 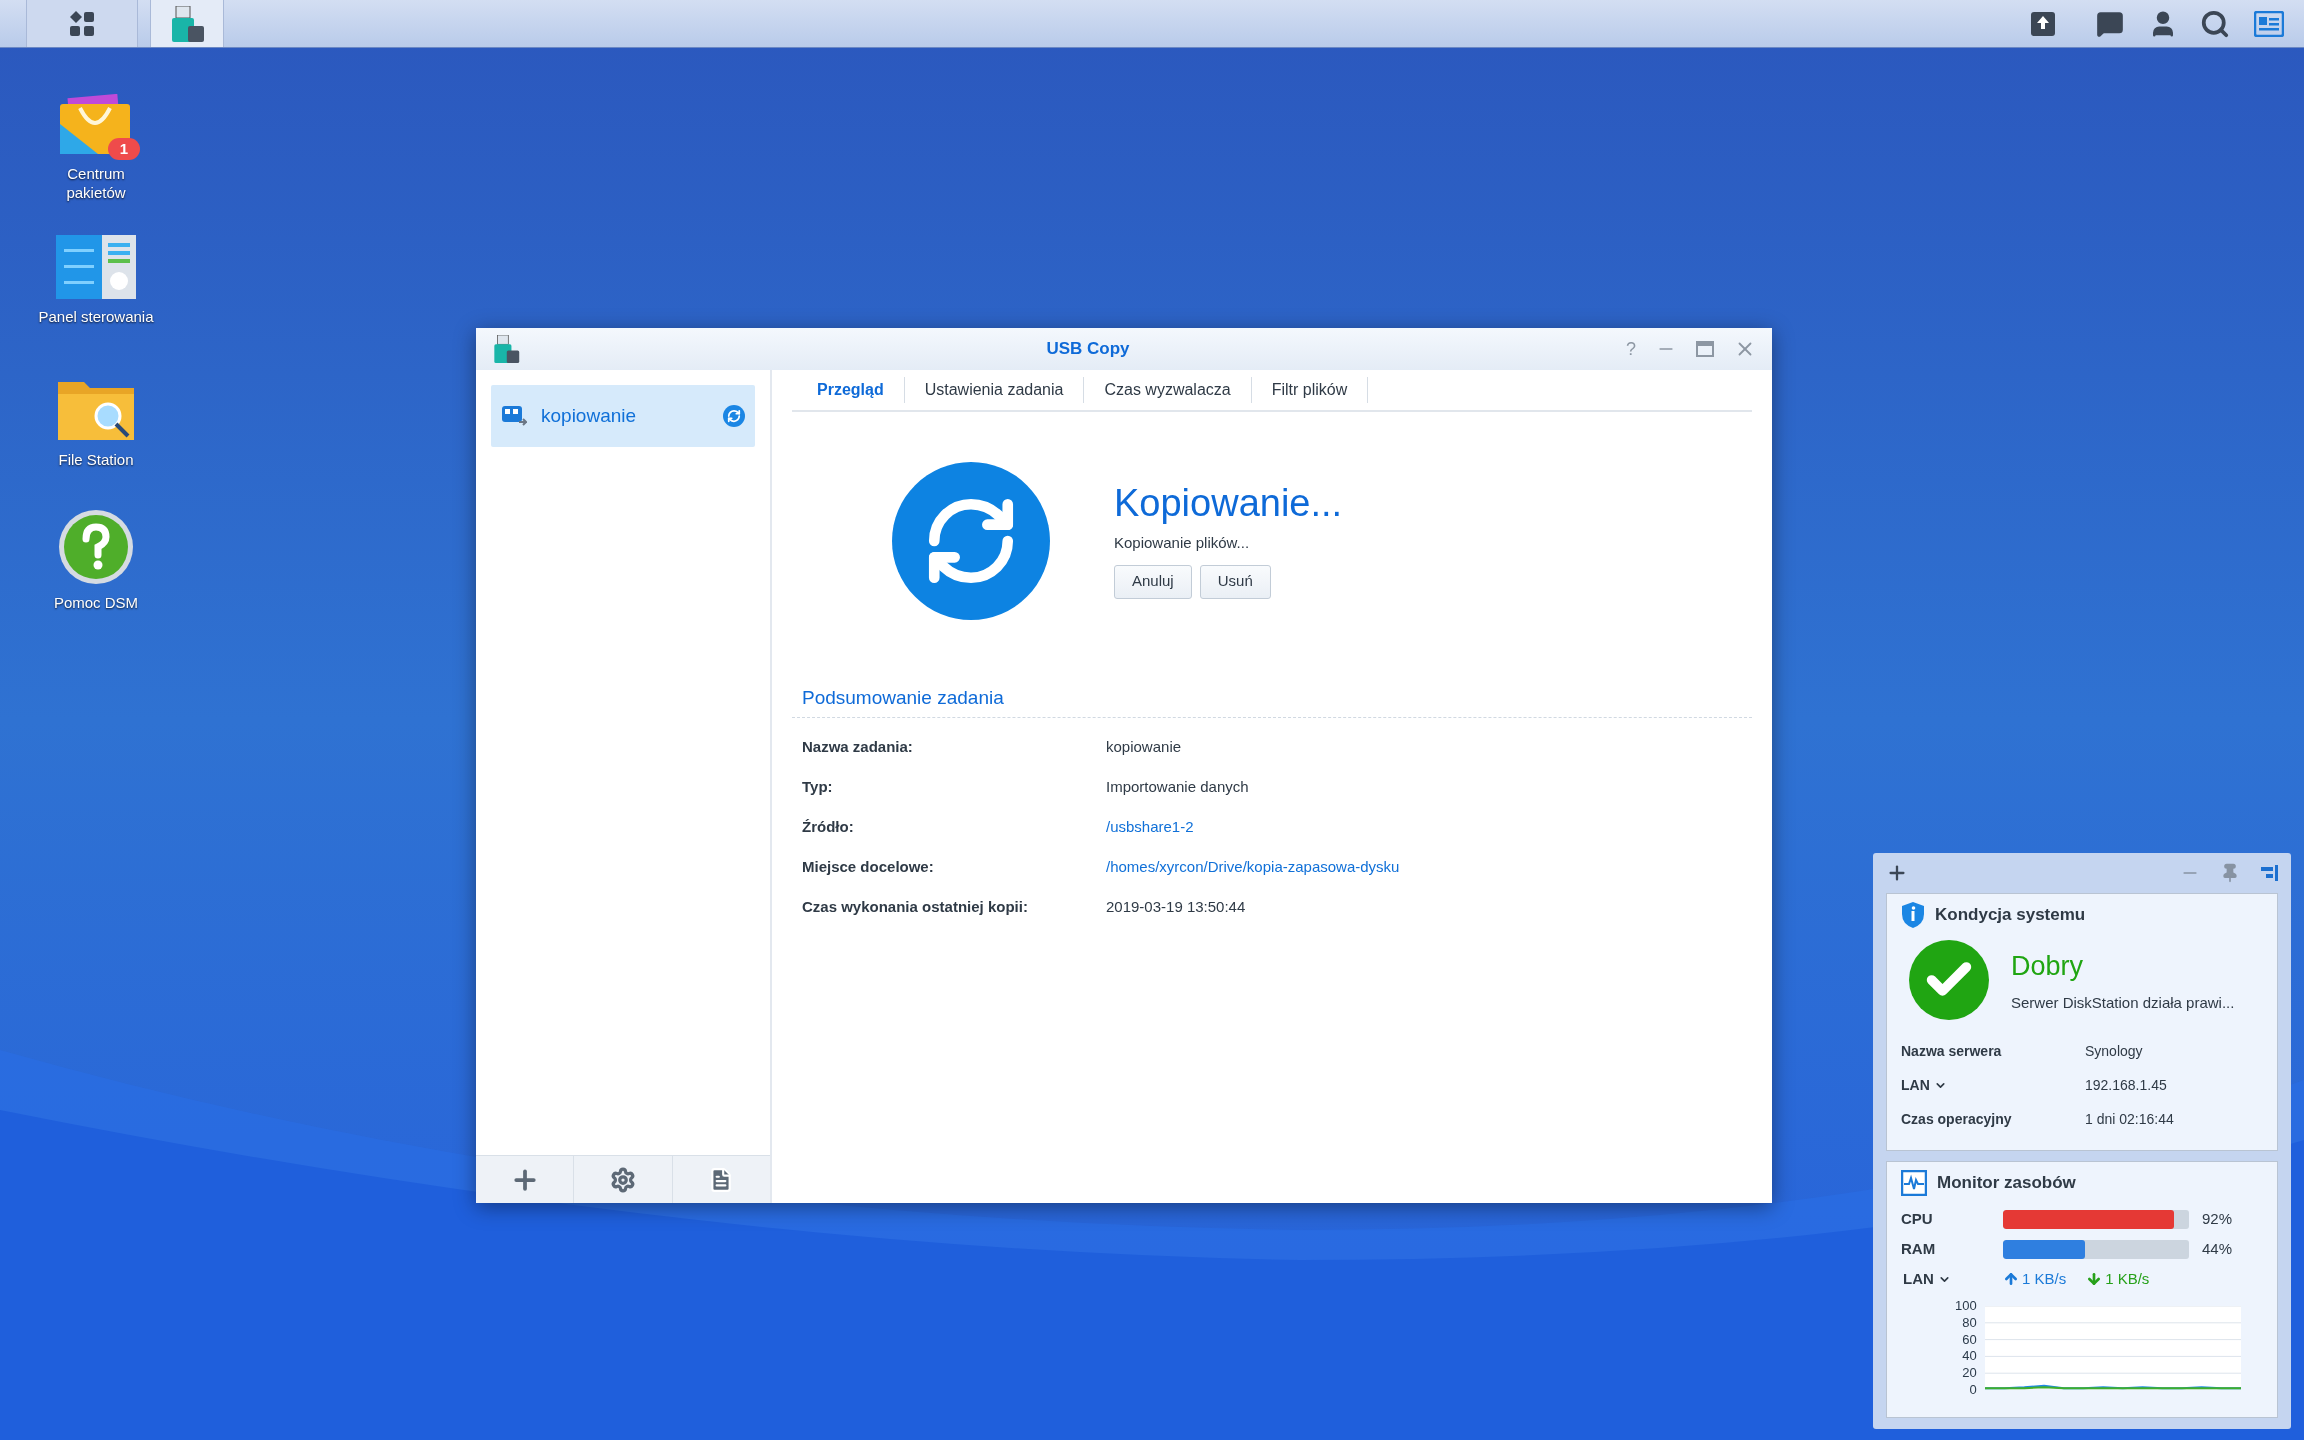 I want to click on health-status: Dobry, so click(x=2048, y=966).